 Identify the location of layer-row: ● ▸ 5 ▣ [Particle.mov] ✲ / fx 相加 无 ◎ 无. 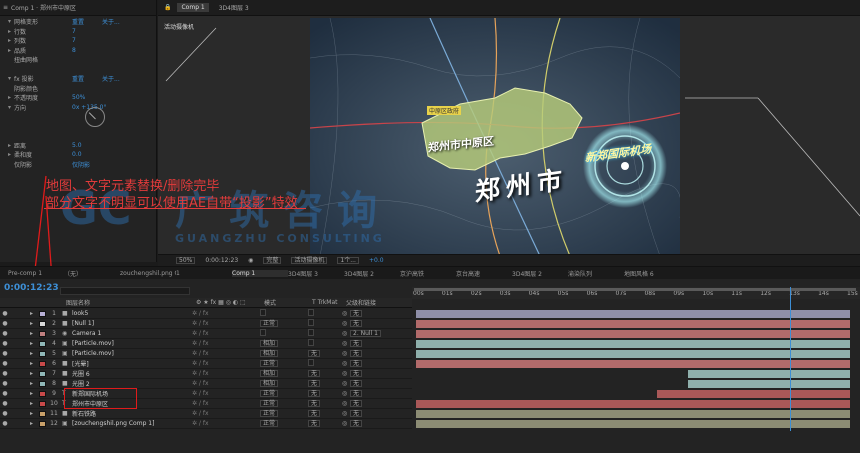
(206, 354).